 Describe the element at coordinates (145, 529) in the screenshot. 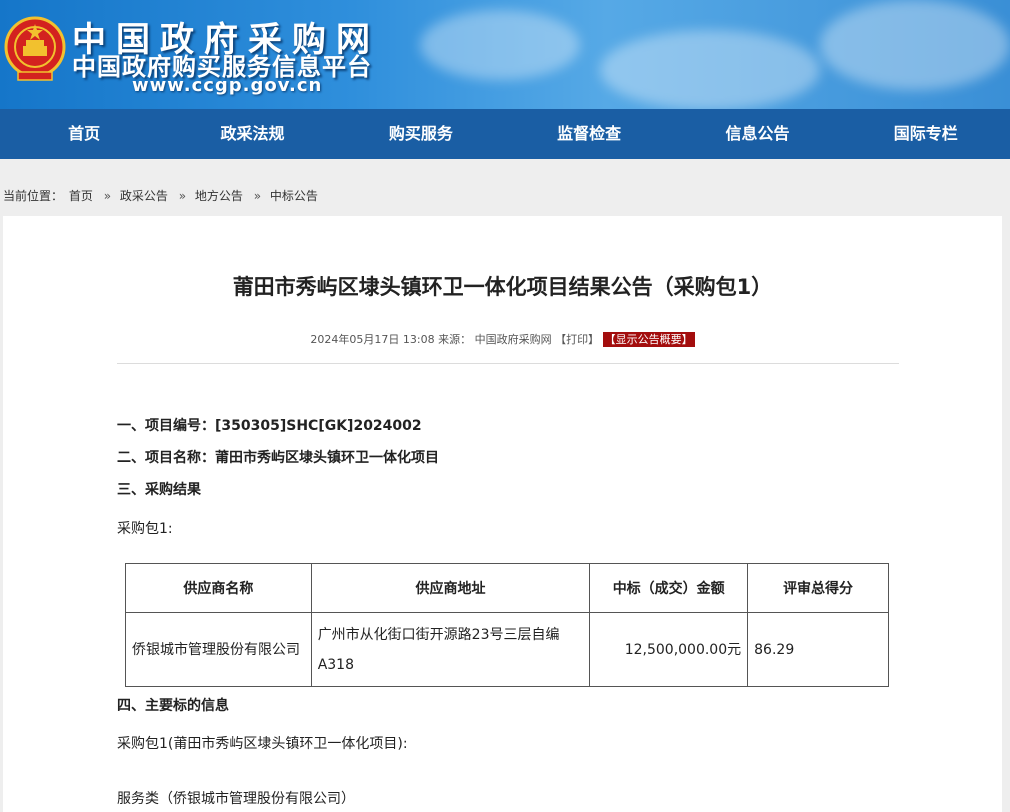

I see `package-label: 采购包1:` at that location.